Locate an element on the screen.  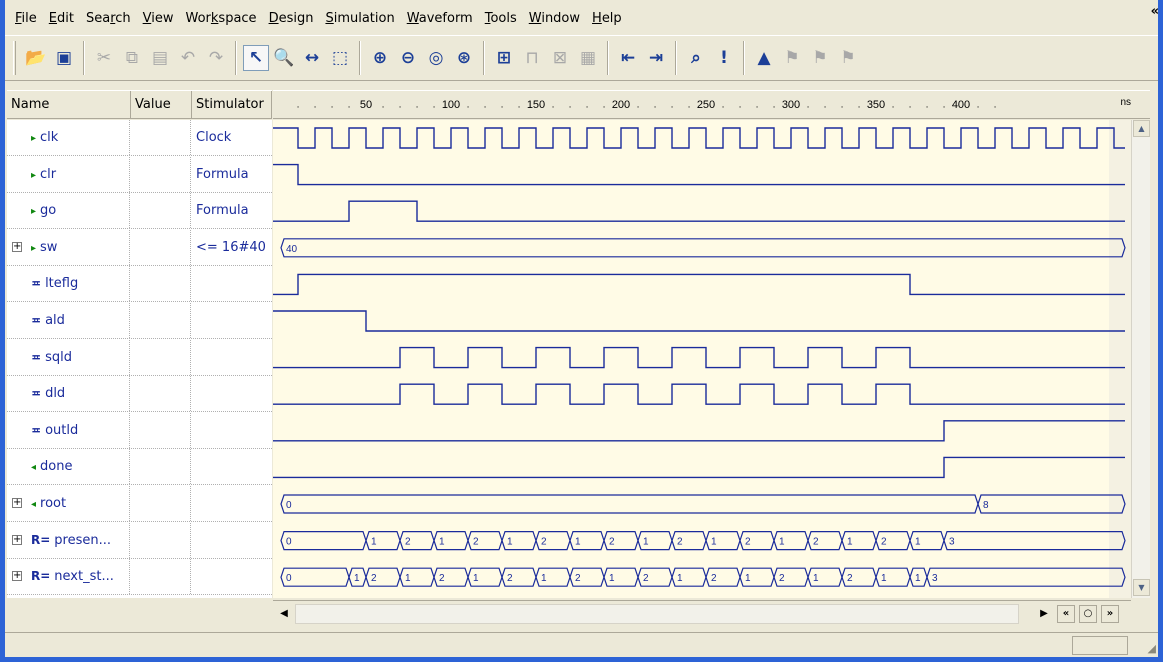
bookmark-next-icon: ⚑ is located at coordinates (820, 58).